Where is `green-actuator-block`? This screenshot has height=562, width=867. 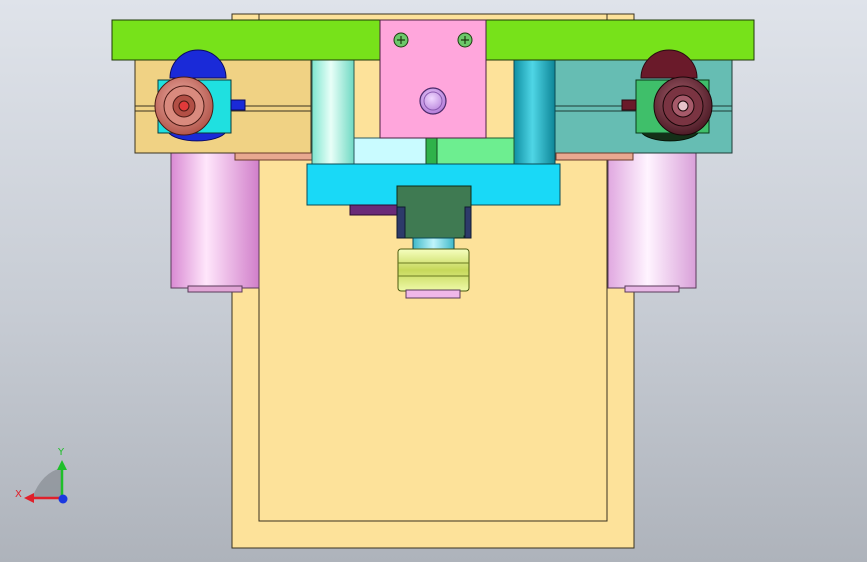
green-actuator-block is located at coordinates (434, 212).